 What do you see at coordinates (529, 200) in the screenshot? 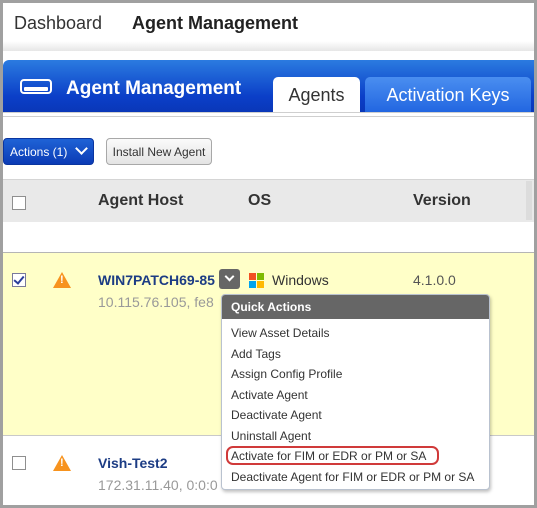
I see `scrollbar` at bounding box center [529, 200].